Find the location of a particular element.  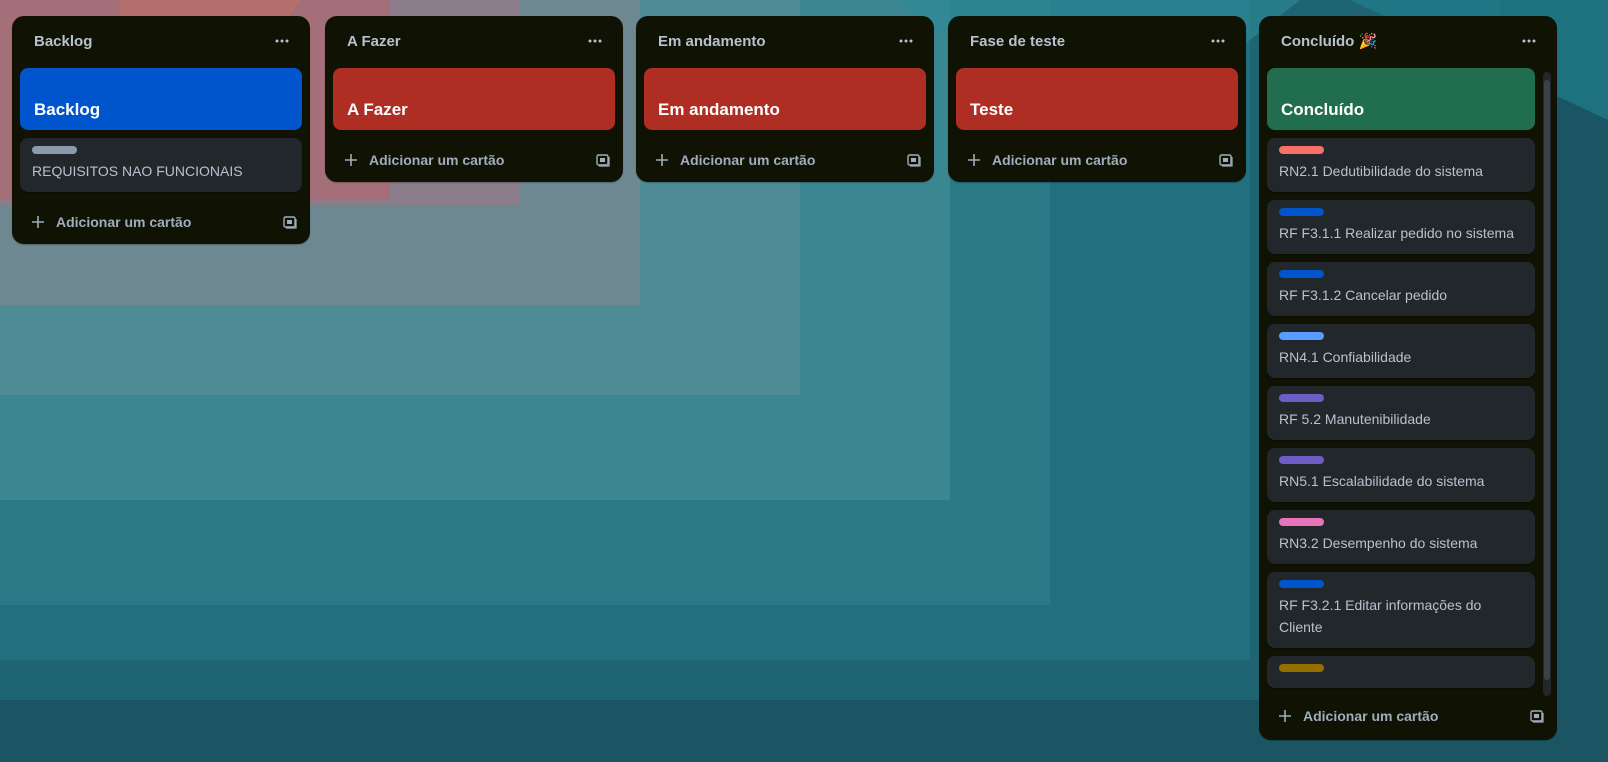

card-title: RN3.2 Desempenho do sistema is located at coordinates (1378, 543).